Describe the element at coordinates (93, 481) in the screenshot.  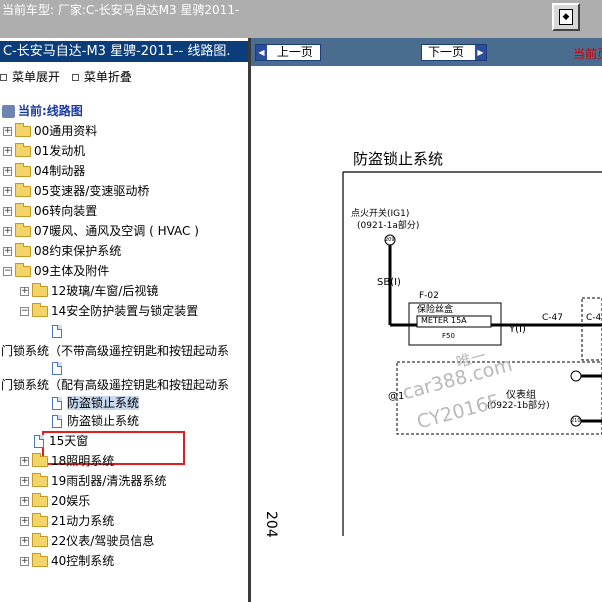
I see `tree-item-wipers: +19雨刮器/清洗器系统` at that location.